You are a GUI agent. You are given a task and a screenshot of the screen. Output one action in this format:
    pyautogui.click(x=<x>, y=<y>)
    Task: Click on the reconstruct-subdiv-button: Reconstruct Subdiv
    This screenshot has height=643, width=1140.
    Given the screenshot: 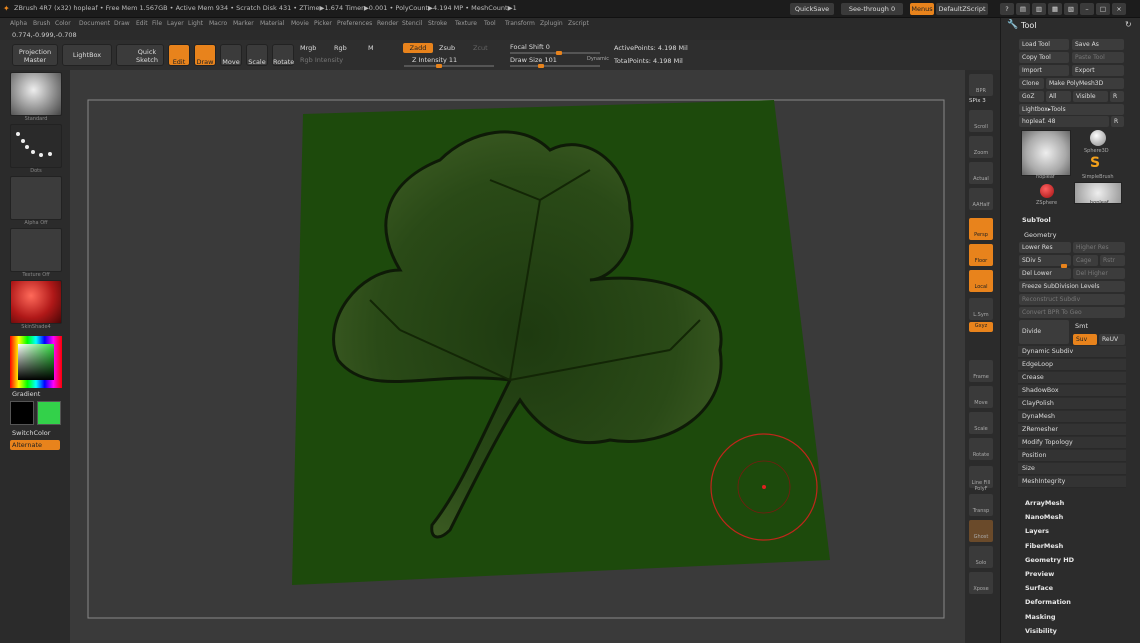 What is the action you would take?
    pyautogui.click(x=1072, y=299)
    